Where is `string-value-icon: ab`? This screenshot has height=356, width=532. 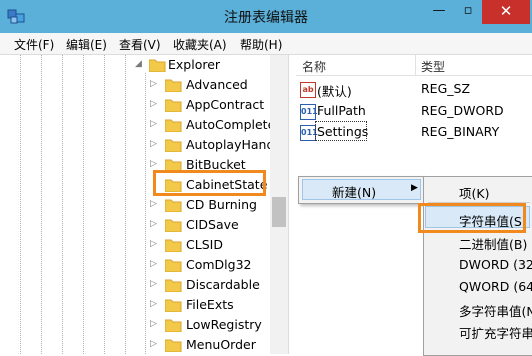
string-value-icon: ab is located at coordinates (308, 90).